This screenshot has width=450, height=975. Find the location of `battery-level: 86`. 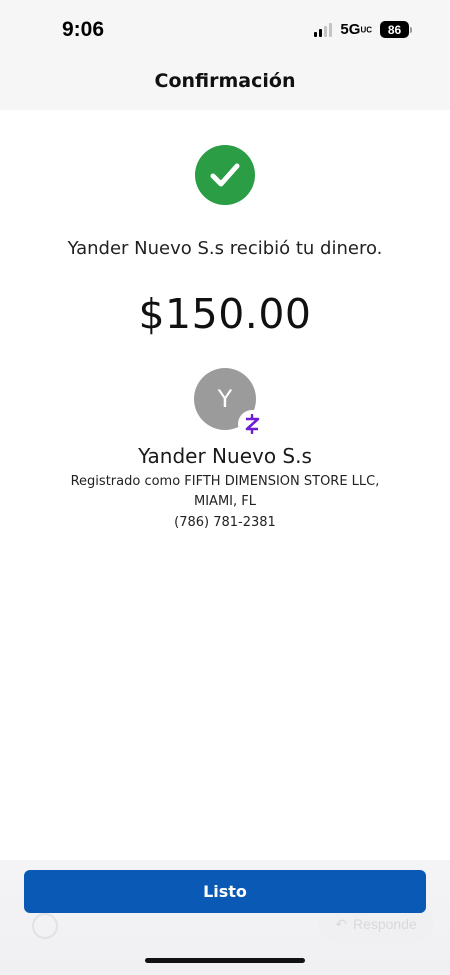

battery-level: 86 is located at coordinates (394, 29).